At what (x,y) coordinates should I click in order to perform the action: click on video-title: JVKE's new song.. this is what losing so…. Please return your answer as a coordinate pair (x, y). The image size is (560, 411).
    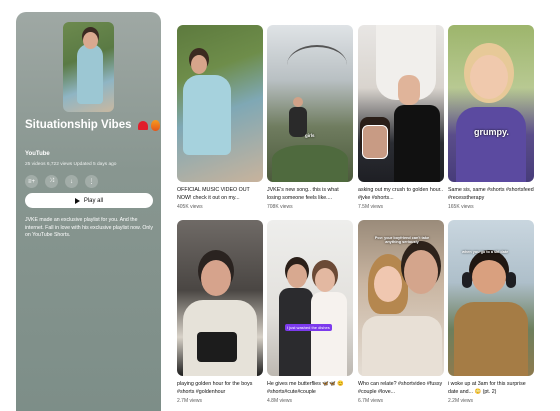
    Looking at the image, I should click on (310, 194).